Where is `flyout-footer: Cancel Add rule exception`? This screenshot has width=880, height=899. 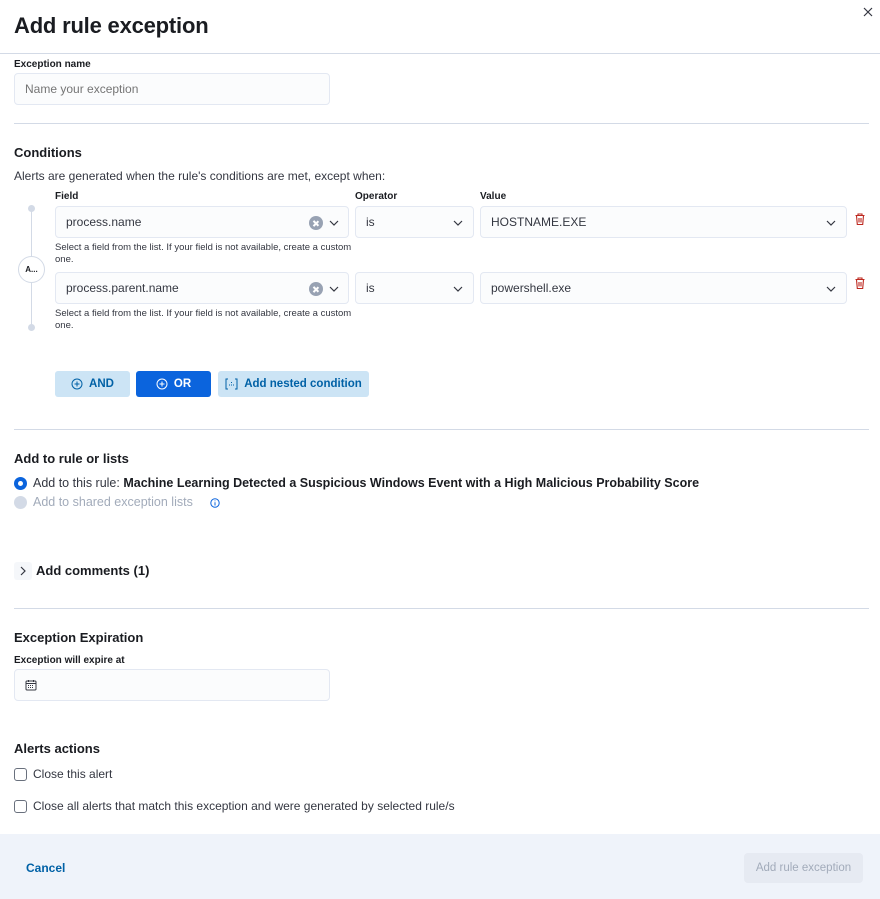 flyout-footer: Cancel Add rule exception is located at coordinates (440, 866).